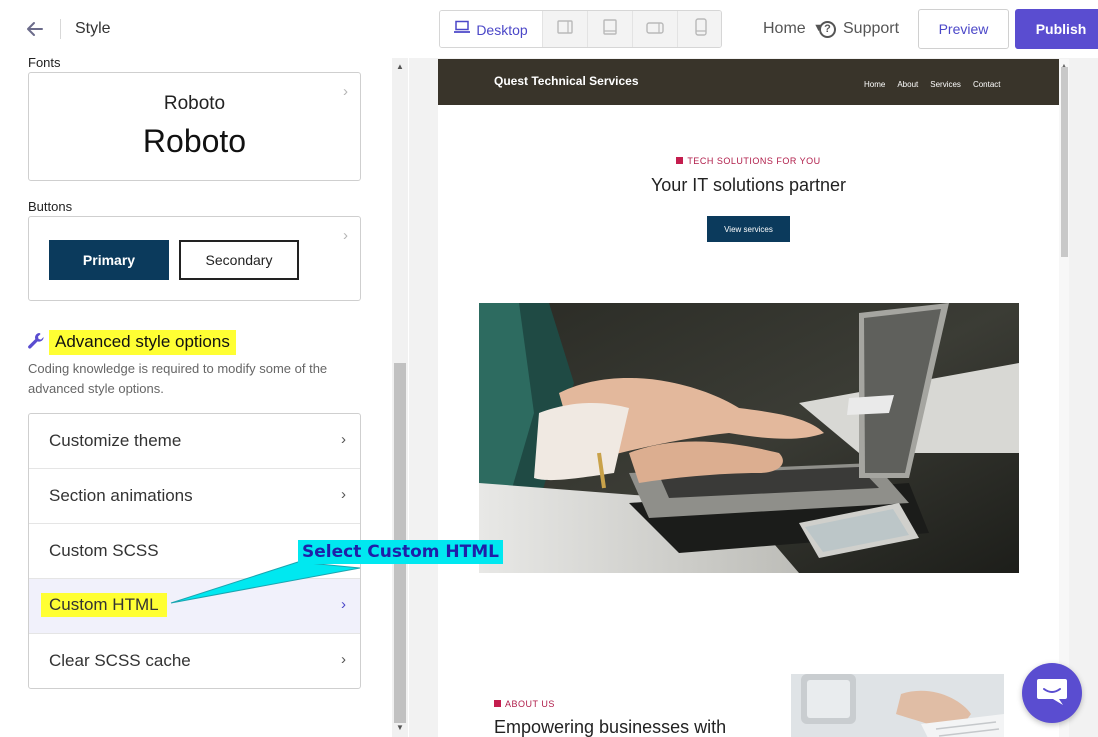 This screenshot has height=737, width=1098. I want to click on preview-button: Preview, so click(963, 29).